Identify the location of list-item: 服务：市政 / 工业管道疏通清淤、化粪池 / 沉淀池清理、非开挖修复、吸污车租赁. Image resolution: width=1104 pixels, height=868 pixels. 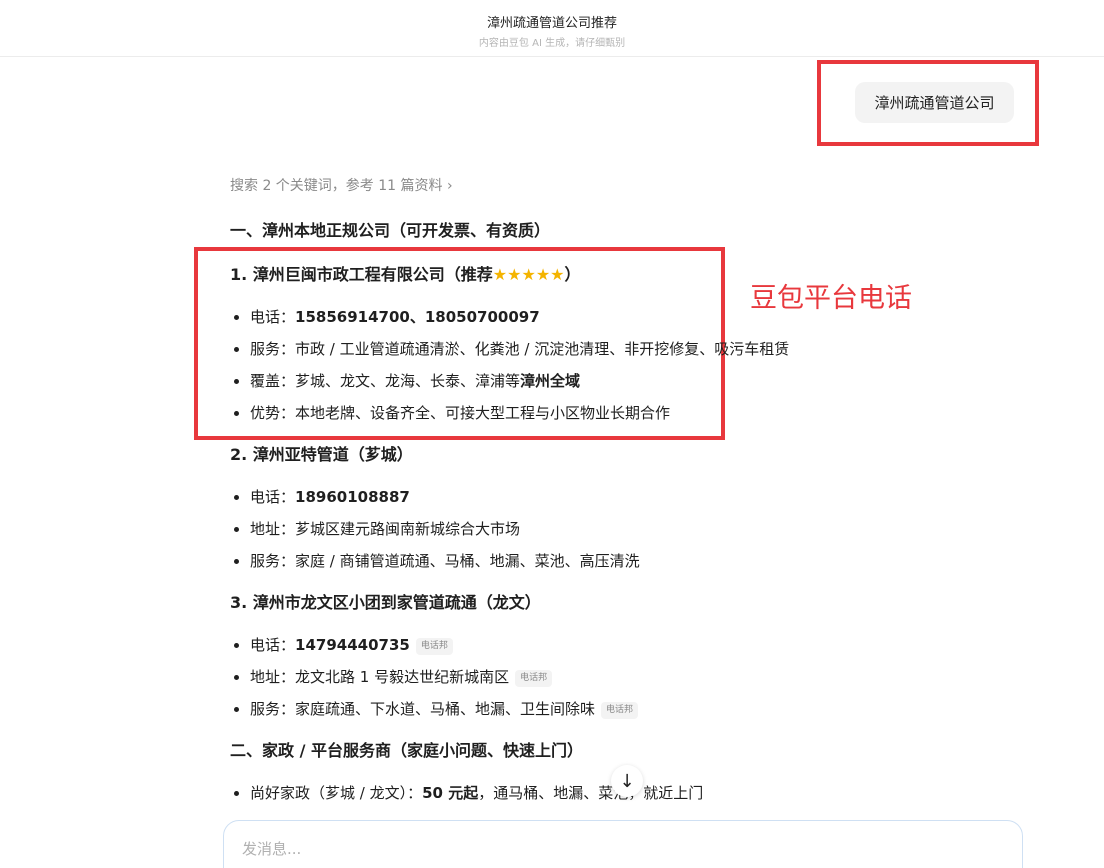
(509, 349).